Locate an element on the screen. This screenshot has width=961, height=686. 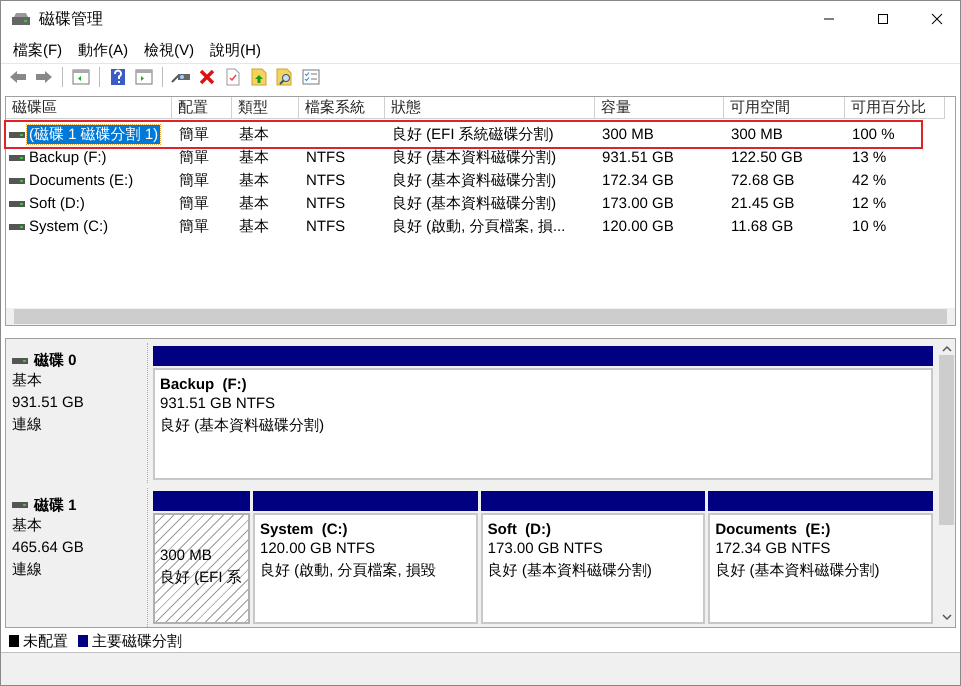
volume-row: Backup (F:) 簡單 基本 NTFS 良好 (基本資料磁碟分割) 931.51 GB 122.50 GB 13 % is located at coordinates (463, 157).